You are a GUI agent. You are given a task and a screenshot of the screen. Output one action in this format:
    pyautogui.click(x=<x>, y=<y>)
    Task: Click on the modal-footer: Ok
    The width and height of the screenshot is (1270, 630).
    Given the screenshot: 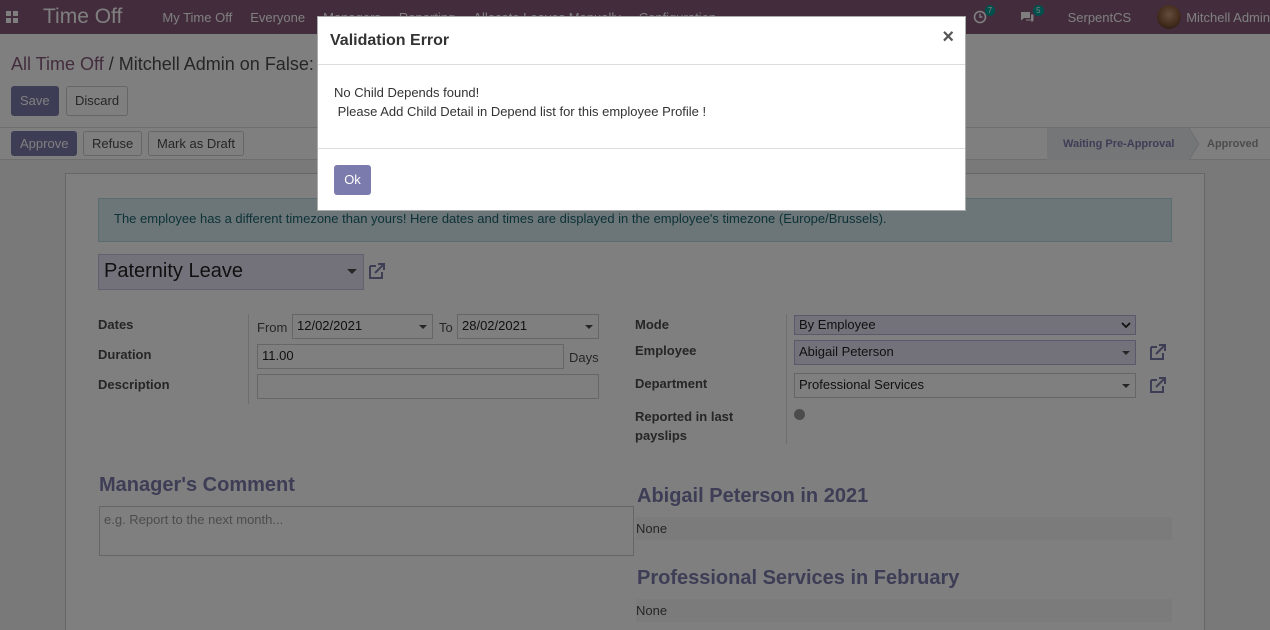 What is the action you would take?
    pyautogui.click(x=641, y=179)
    